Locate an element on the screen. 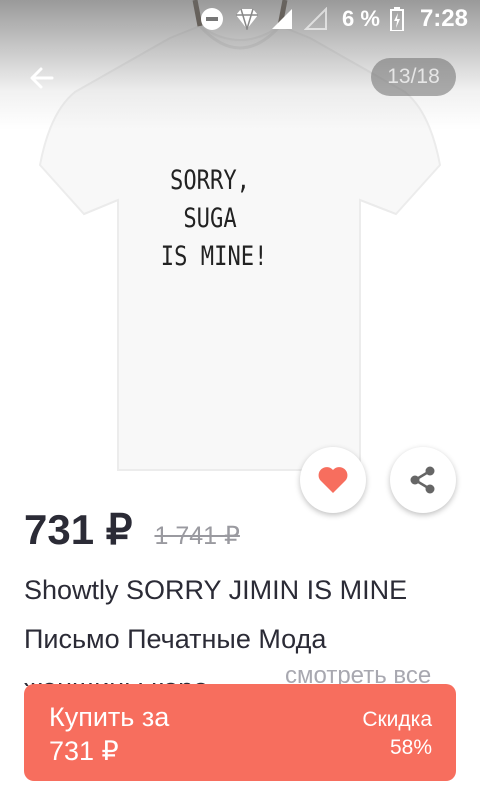 Image resolution: width=480 pixels, height=800 pixels. discount-badge: Скидка 58% is located at coordinates (397, 734).